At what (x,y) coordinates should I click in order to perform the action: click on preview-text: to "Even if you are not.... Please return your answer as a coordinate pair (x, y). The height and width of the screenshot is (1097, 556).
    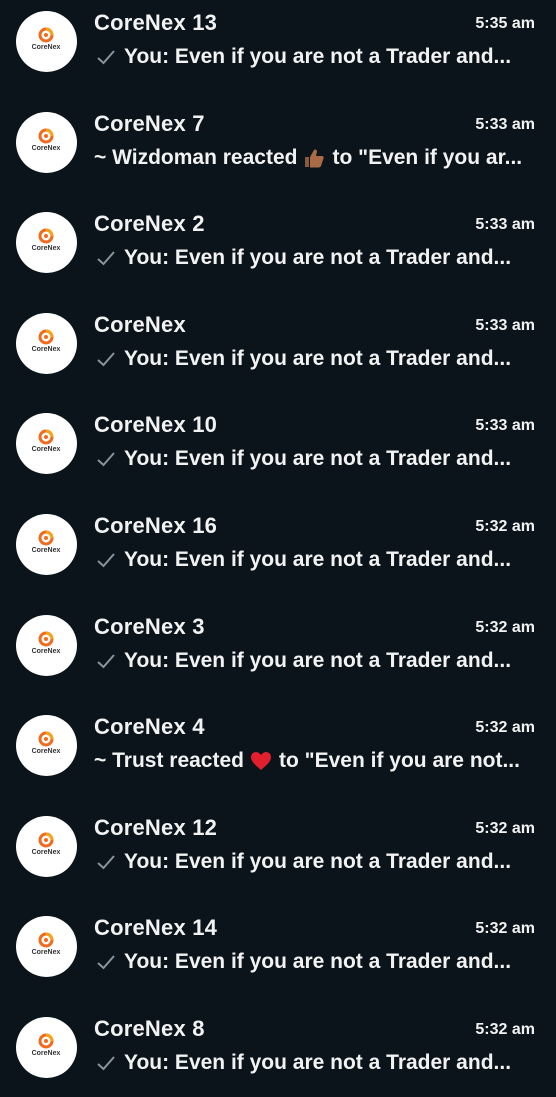
    Looking at the image, I should click on (399, 761).